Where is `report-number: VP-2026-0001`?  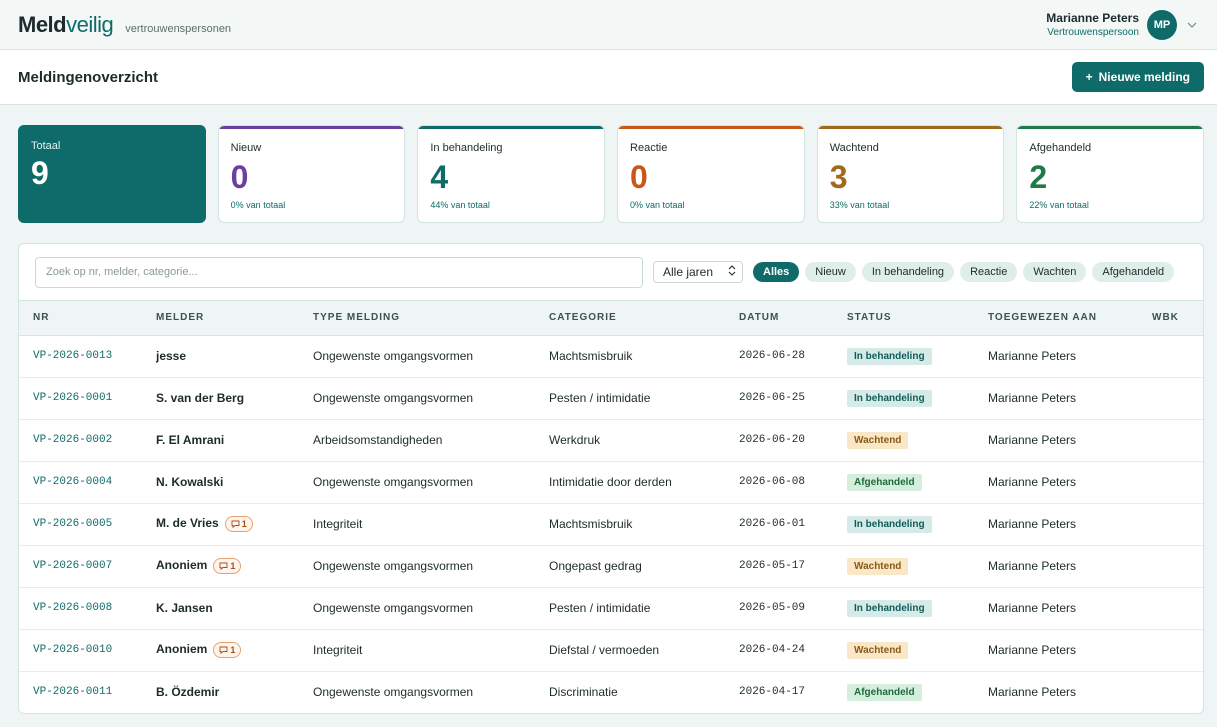
report-number: VP-2026-0001 is located at coordinates (80, 398).